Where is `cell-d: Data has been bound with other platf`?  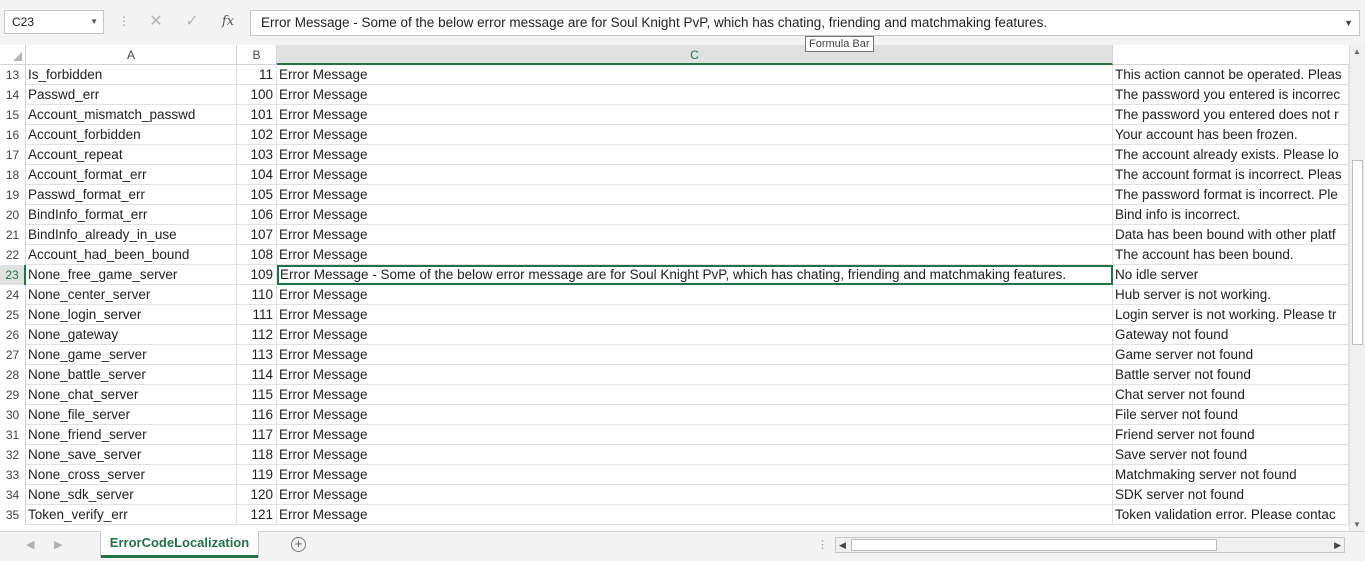 cell-d: Data has been bound with other platf is located at coordinates (1231, 235).